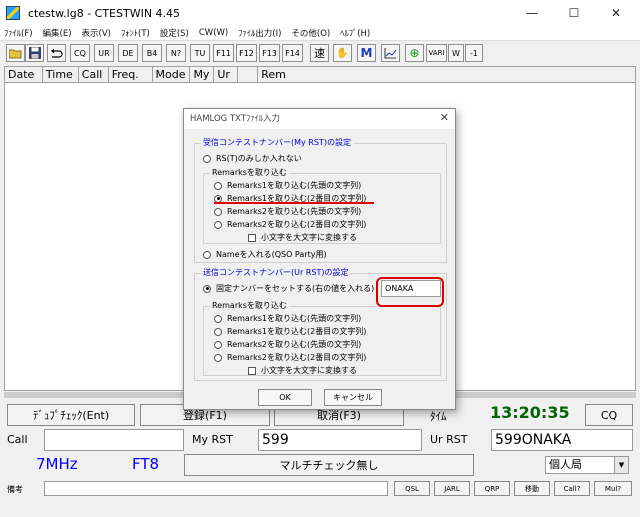 The height and width of the screenshot is (517, 640). What do you see at coordinates (446, 74) in the screenshot?
I see `col-rem: Rem` at bounding box center [446, 74].